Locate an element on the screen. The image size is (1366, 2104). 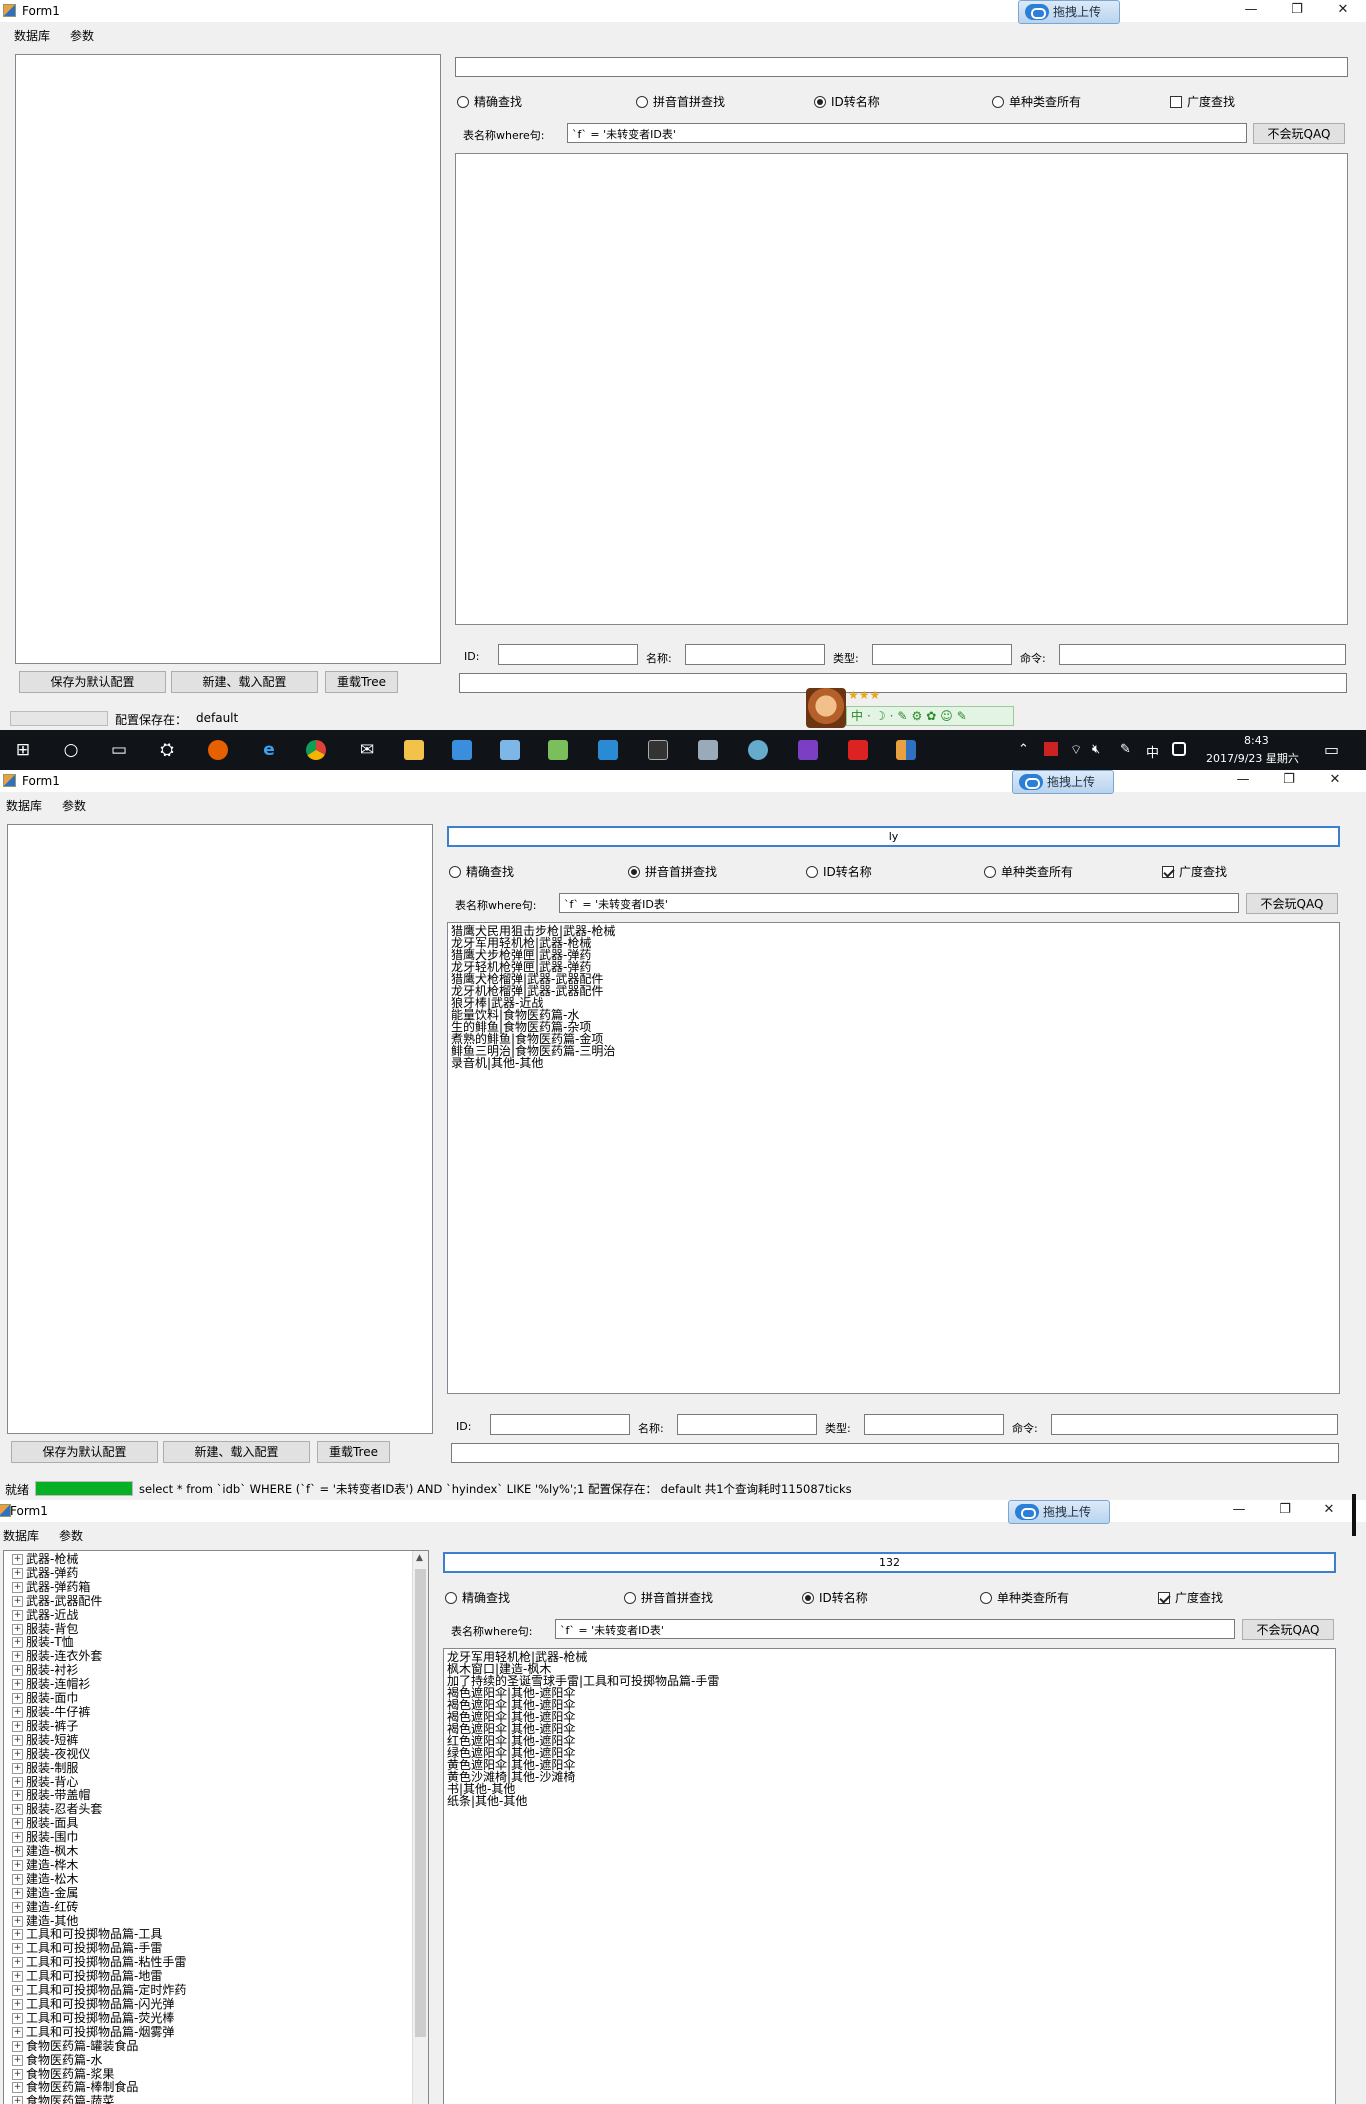
tree-node: 食物医药篇-水 is located at coordinates (99, 2060).